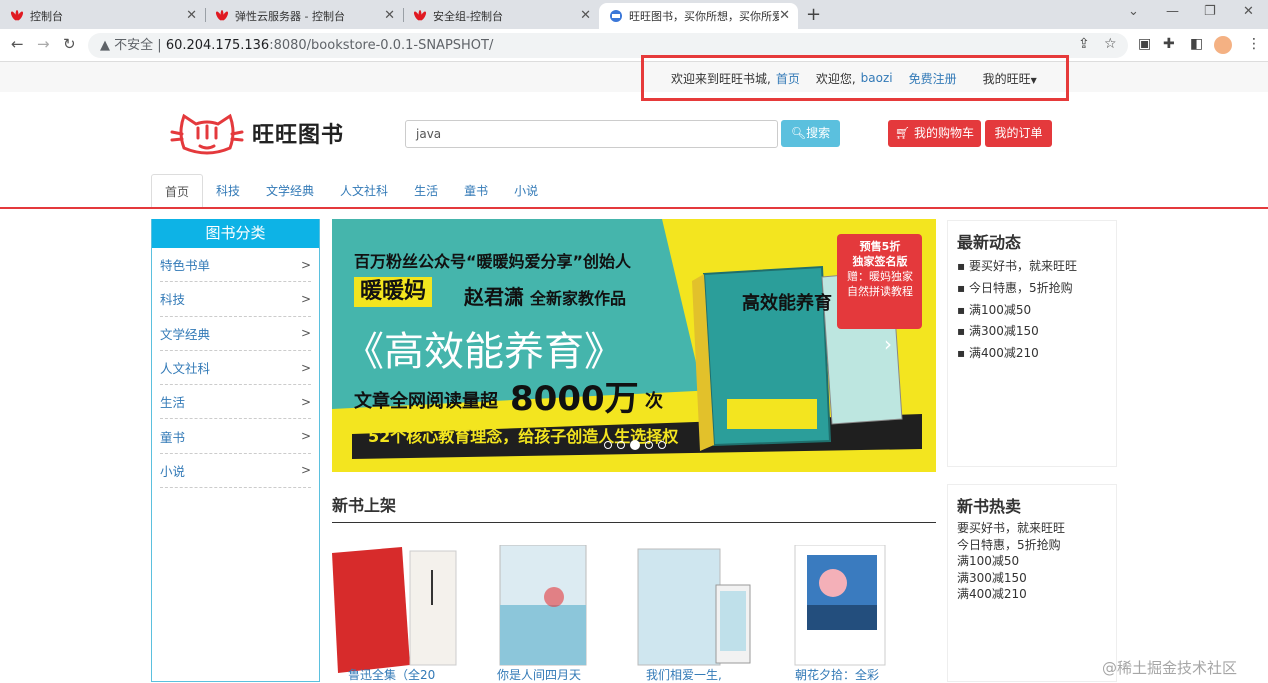 The width and height of the screenshot is (1268, 683). I want to click on hot-item: 满100减50, so click(1032, 561).